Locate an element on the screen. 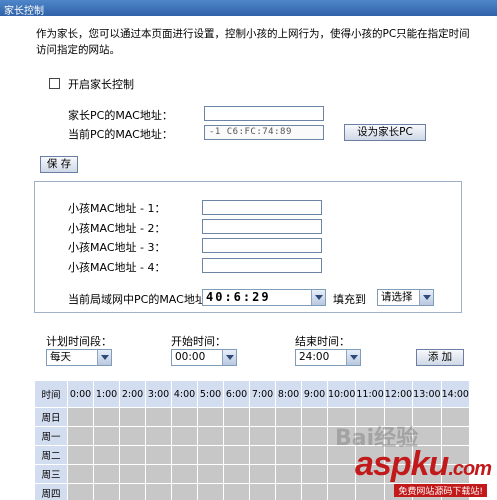  enable-parental-control-checkbox is located at coordinates (54, 83).